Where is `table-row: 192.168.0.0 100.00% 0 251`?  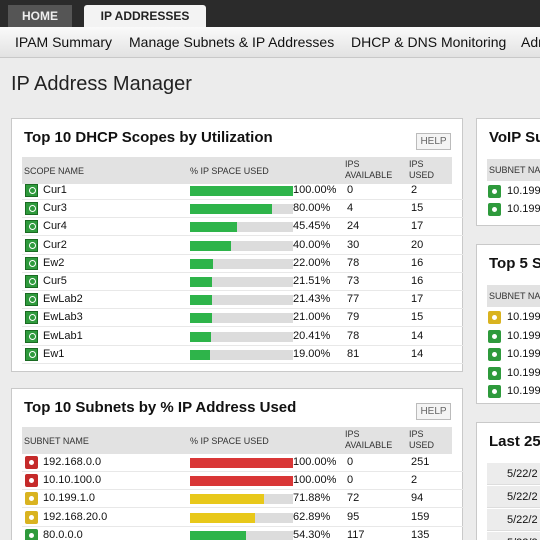 table-row: 192.168.0.0 100.00% 0 251 is located at coordinates (243, 463).